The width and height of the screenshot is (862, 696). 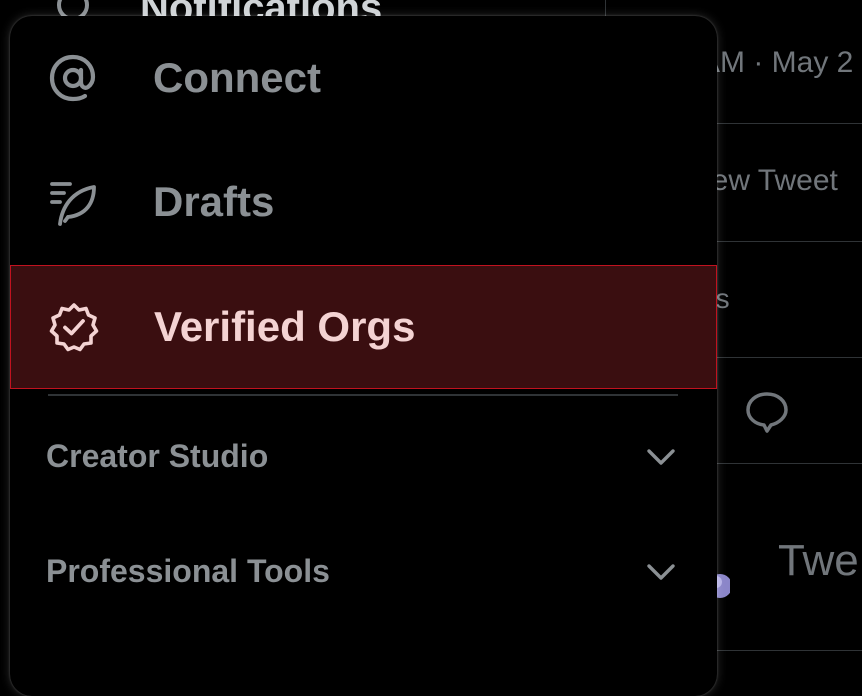 I want to click on menu-divider, so click(x=363, y=395).